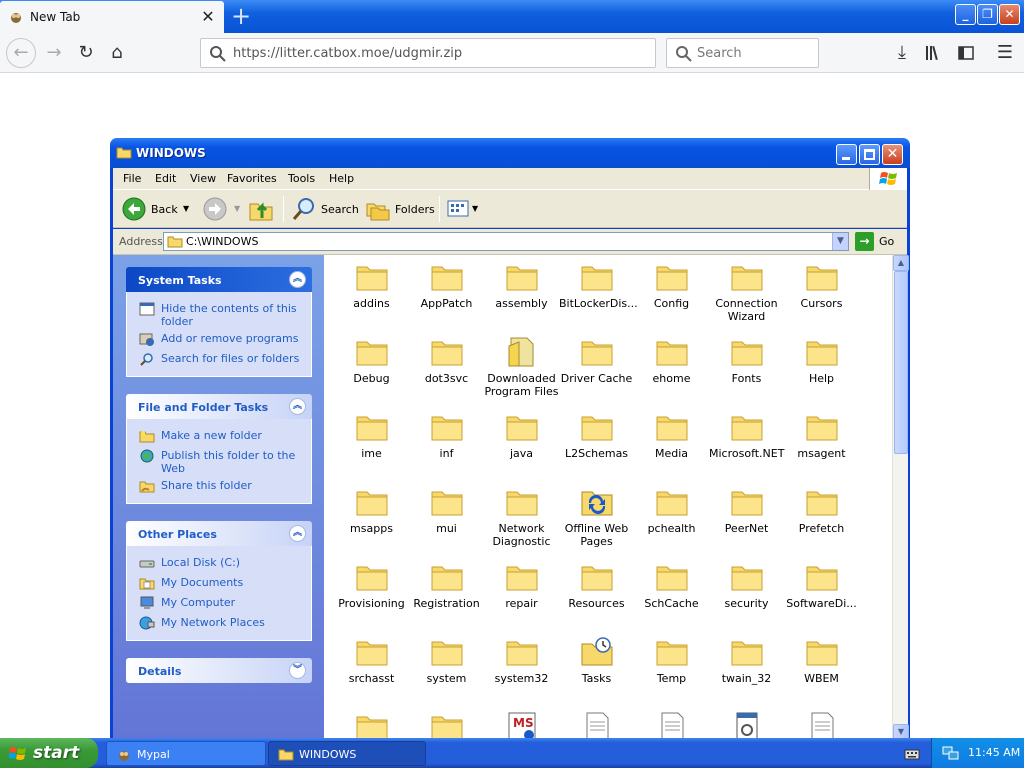 The image size is (1024, 768). Describe the element at coordinates (671, 510) in the screenshot. I see `file-item: pchealth` at that location.